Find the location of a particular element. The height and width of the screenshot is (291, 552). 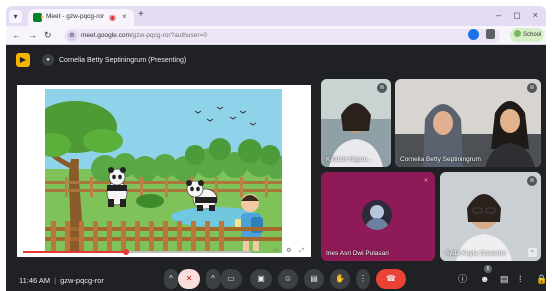

meeting-details-icon: ⓘ is located at coordinates (462, 279).